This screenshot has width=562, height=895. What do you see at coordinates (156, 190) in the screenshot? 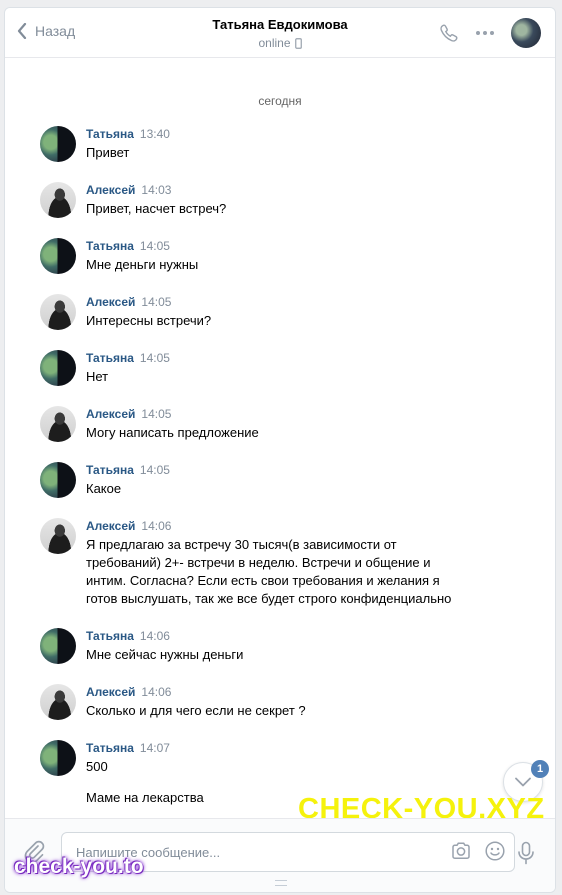
I see `message-time: 14:03` at bounding box center [156, 190].